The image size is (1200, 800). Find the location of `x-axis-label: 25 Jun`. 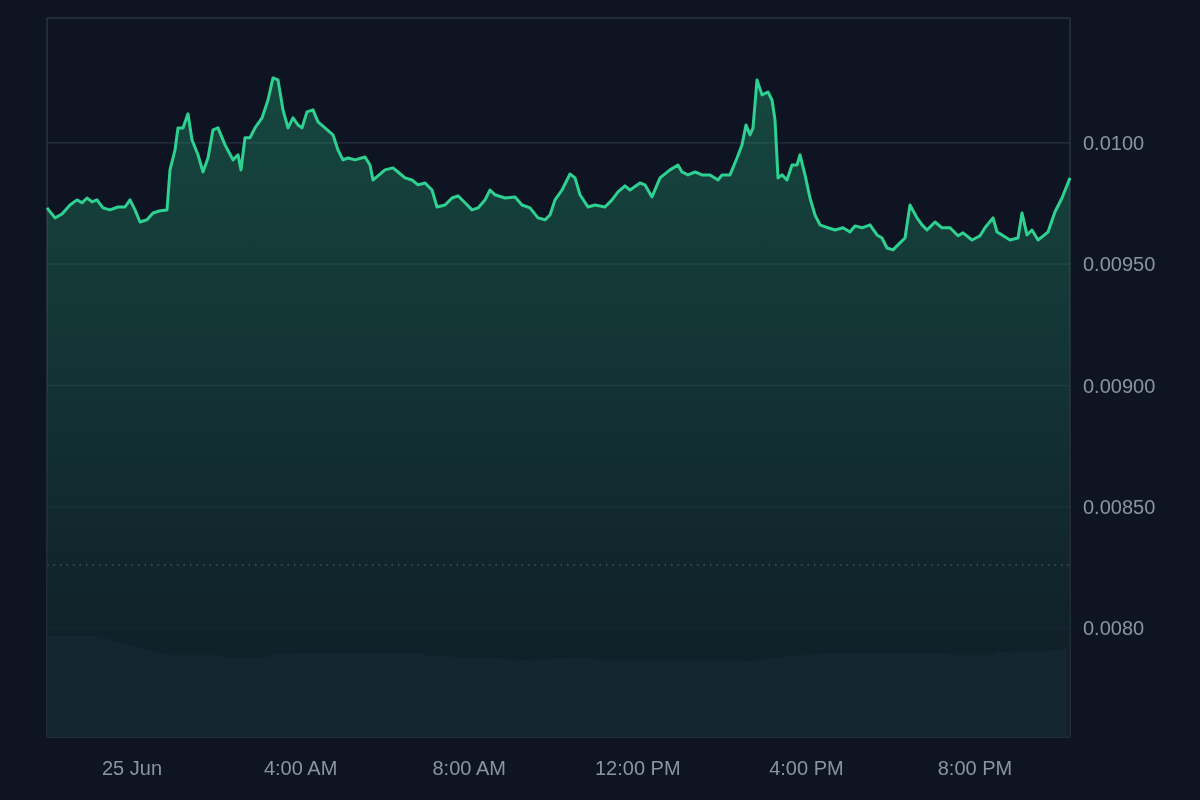

x-axis-label: 25 Jun is located at coordinates (132, 768).